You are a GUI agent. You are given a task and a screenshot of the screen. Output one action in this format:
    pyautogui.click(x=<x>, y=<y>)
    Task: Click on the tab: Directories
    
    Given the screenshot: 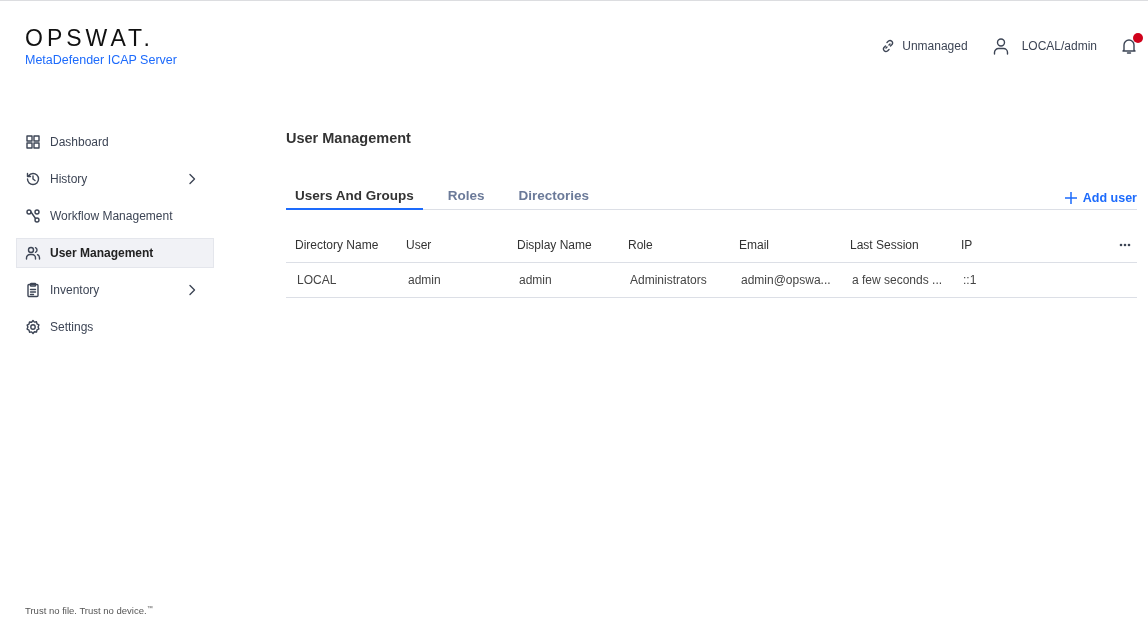 What is the action you would take?
    pyautogui.click(x=554, y=199)
    